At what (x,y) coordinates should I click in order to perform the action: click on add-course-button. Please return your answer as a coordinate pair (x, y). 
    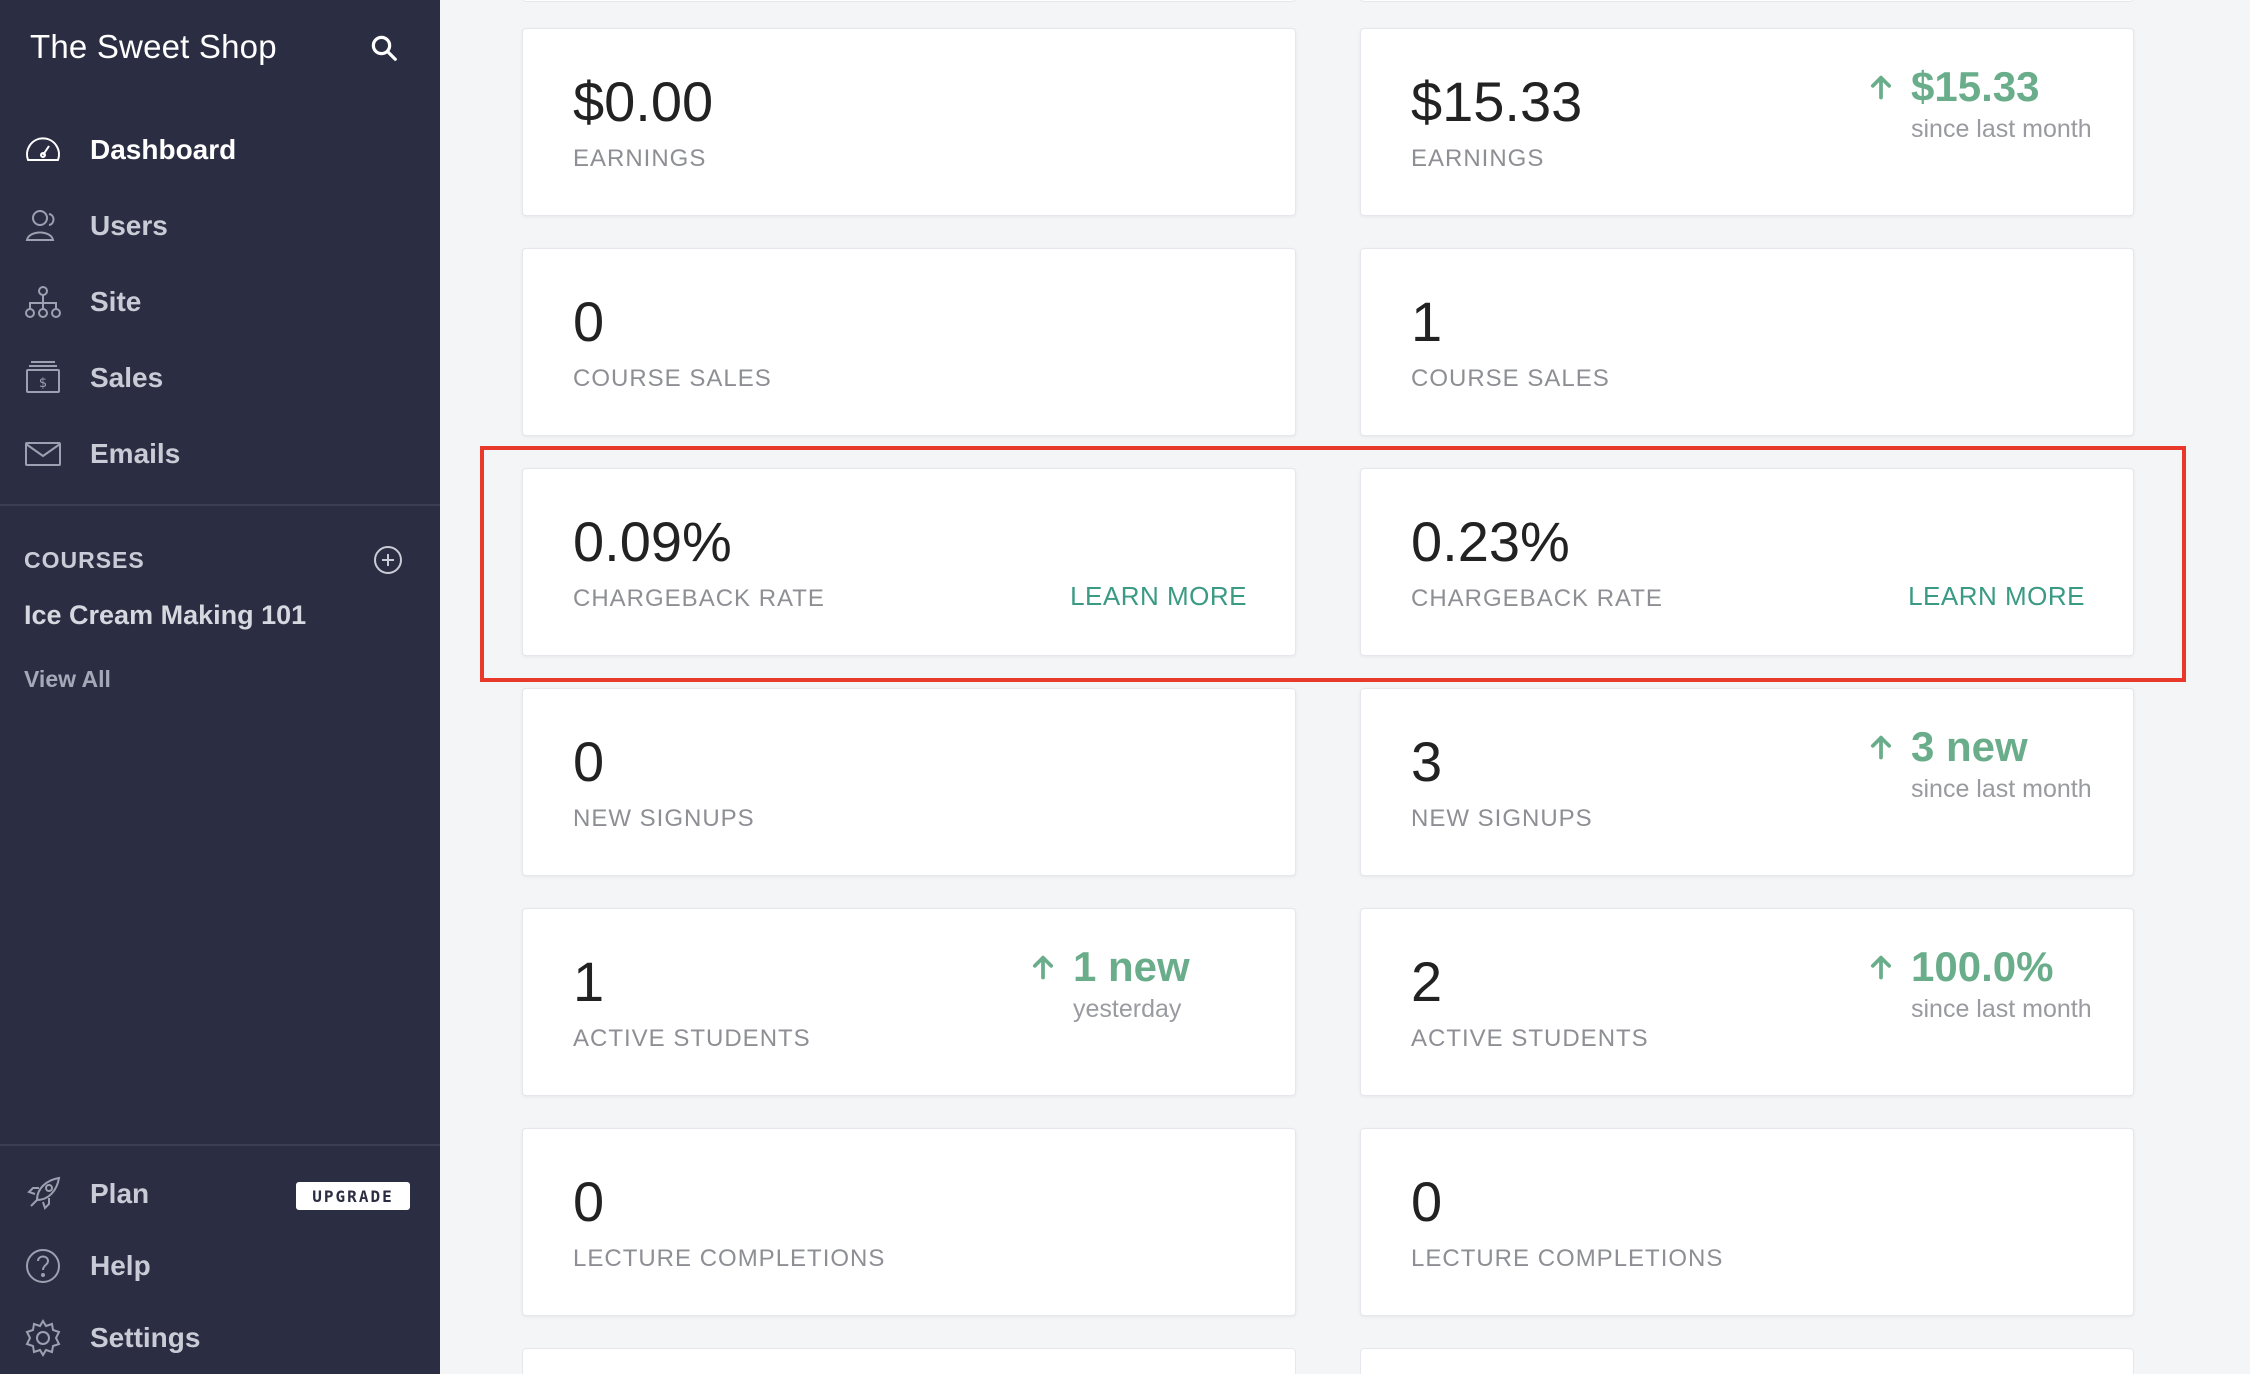
    Looking at the image, I should click on (388, 560).